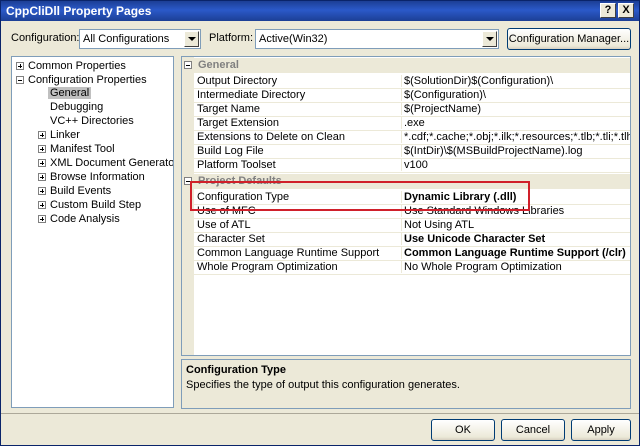 Image resolution: width=640 pixels, height=446 pixels. Describe the element at coordinates (293, 39) in the screenshot. I see `platform-value: Active(Win32)` at that location.